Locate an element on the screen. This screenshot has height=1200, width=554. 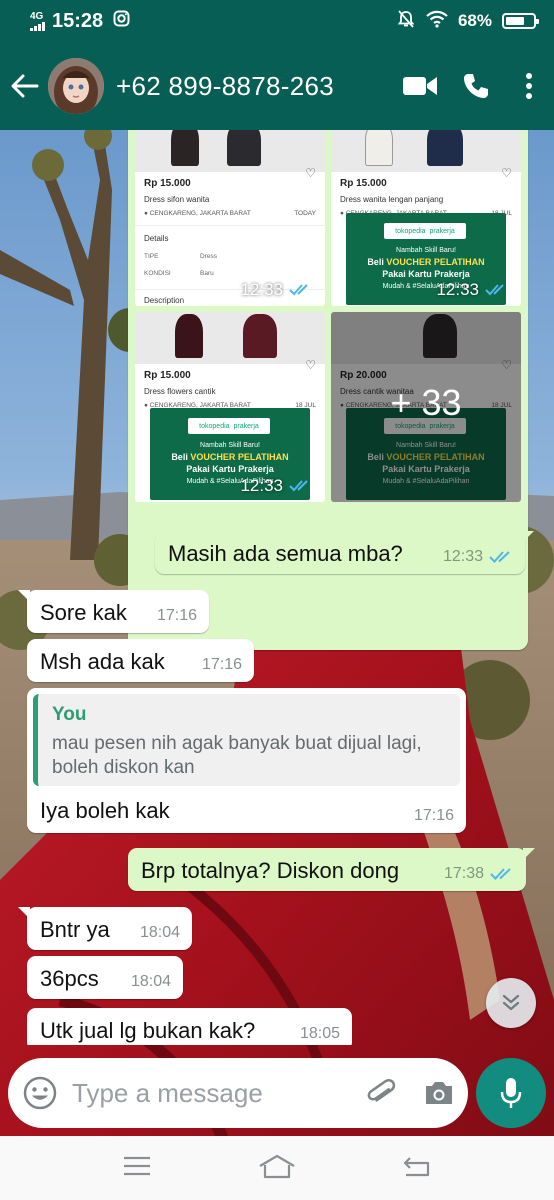
camera-button is located at coordinates (439, 1093).